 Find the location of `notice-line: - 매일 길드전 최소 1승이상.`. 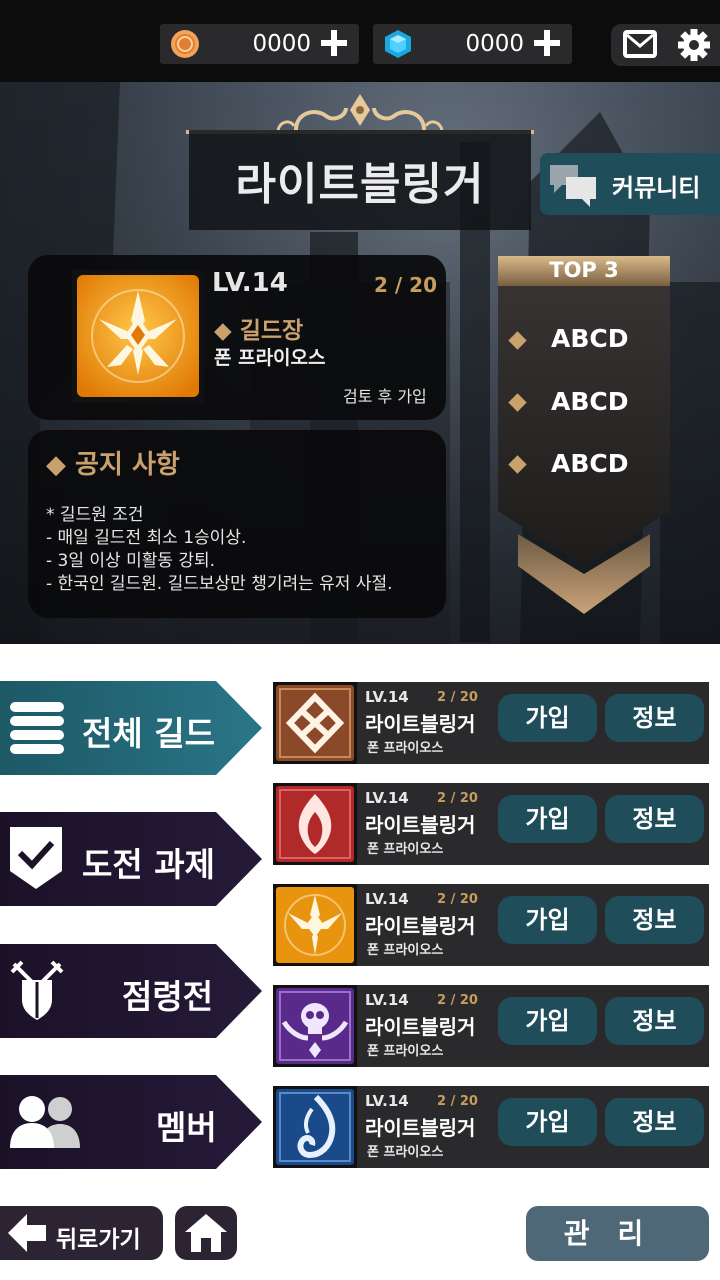

notice-line: - 매일 길드전 최소 1승이상. is located at coordinates (146, 538).